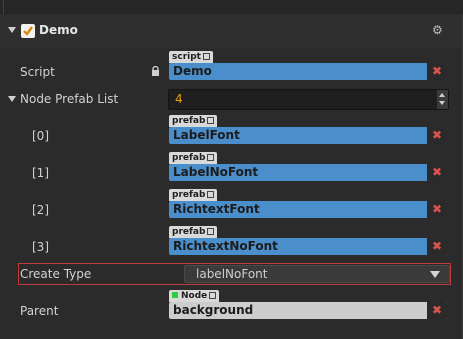 Image resolution: width=463 pixels, height=339 pixels. What do you see at coordinates (37, 72) in the screenshot?
I see `script-label: Script` at bounding box center [37, 72].